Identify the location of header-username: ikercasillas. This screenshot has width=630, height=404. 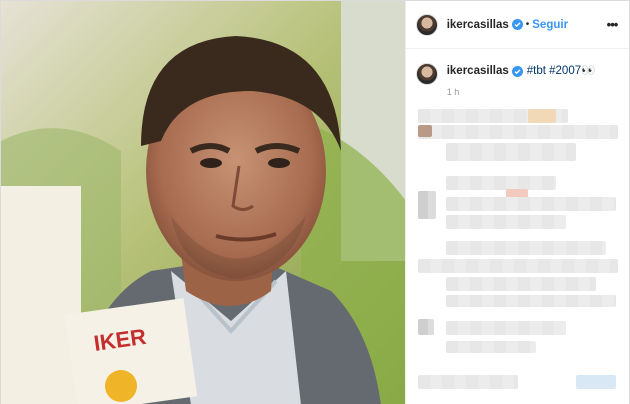
(478, 25).